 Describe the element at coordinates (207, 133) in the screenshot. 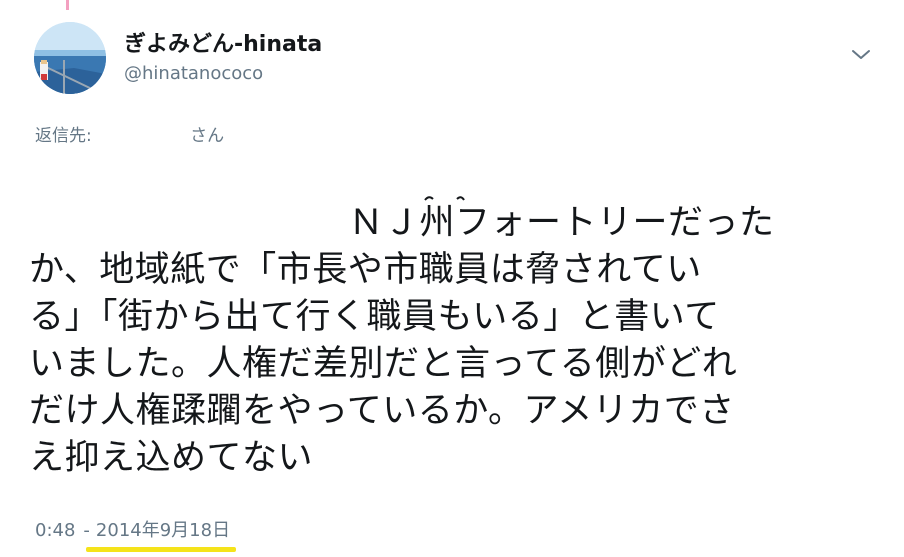

I see `reply-to-user-link: さん` at that location.